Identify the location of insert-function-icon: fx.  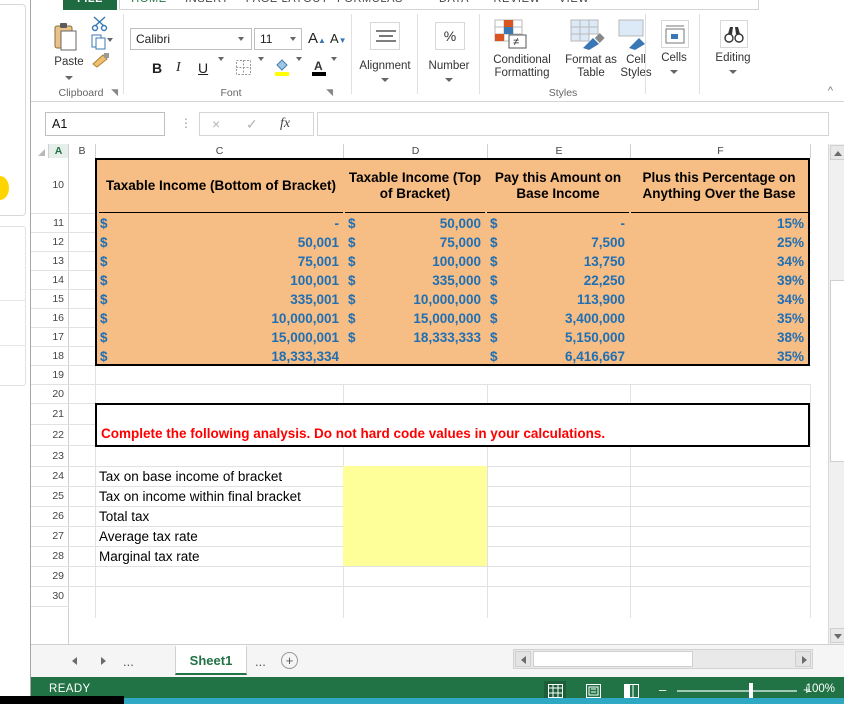
(285, 124).